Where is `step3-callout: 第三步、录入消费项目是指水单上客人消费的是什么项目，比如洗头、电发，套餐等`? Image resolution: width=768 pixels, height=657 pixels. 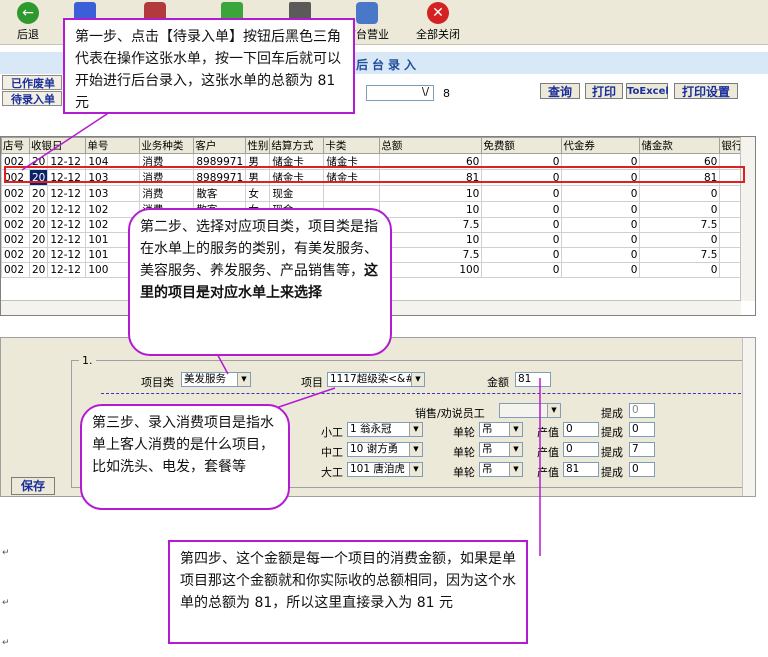 step3-callout: 第三步、录入消费项目是指水单上客人消费的是什么项目，比如洗头、电发，套餐等 is located at coordinates (185, 457).